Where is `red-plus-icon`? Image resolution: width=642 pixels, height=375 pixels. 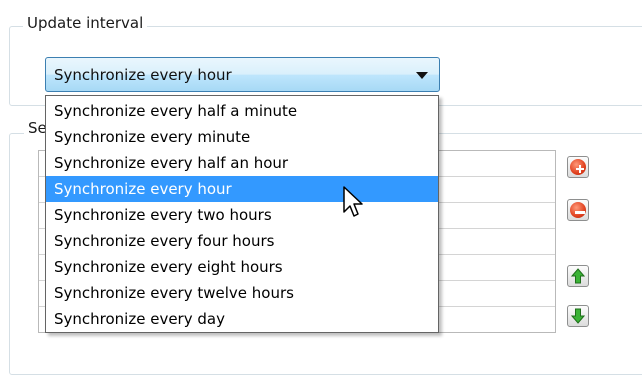 red-plus-icon is located at coordinates (578, 167).